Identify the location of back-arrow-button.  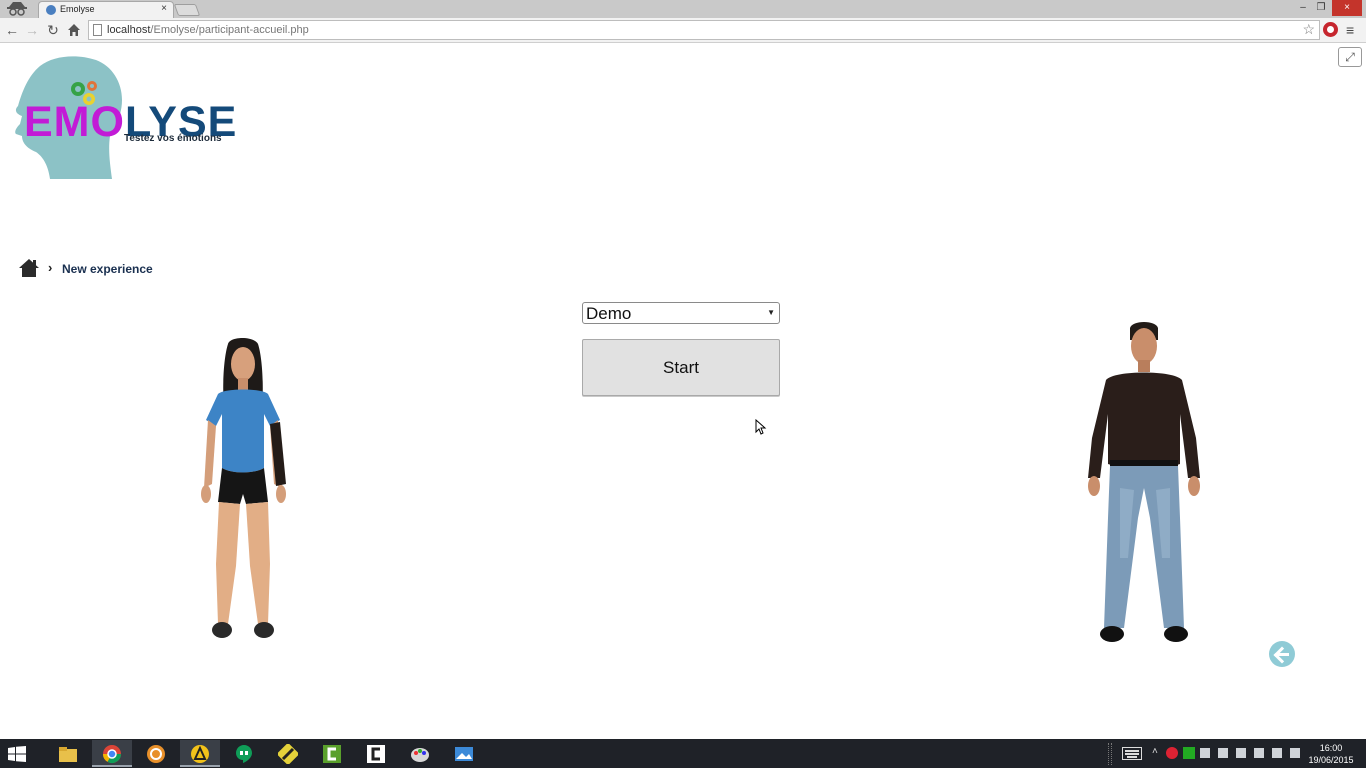
(1282, 654).